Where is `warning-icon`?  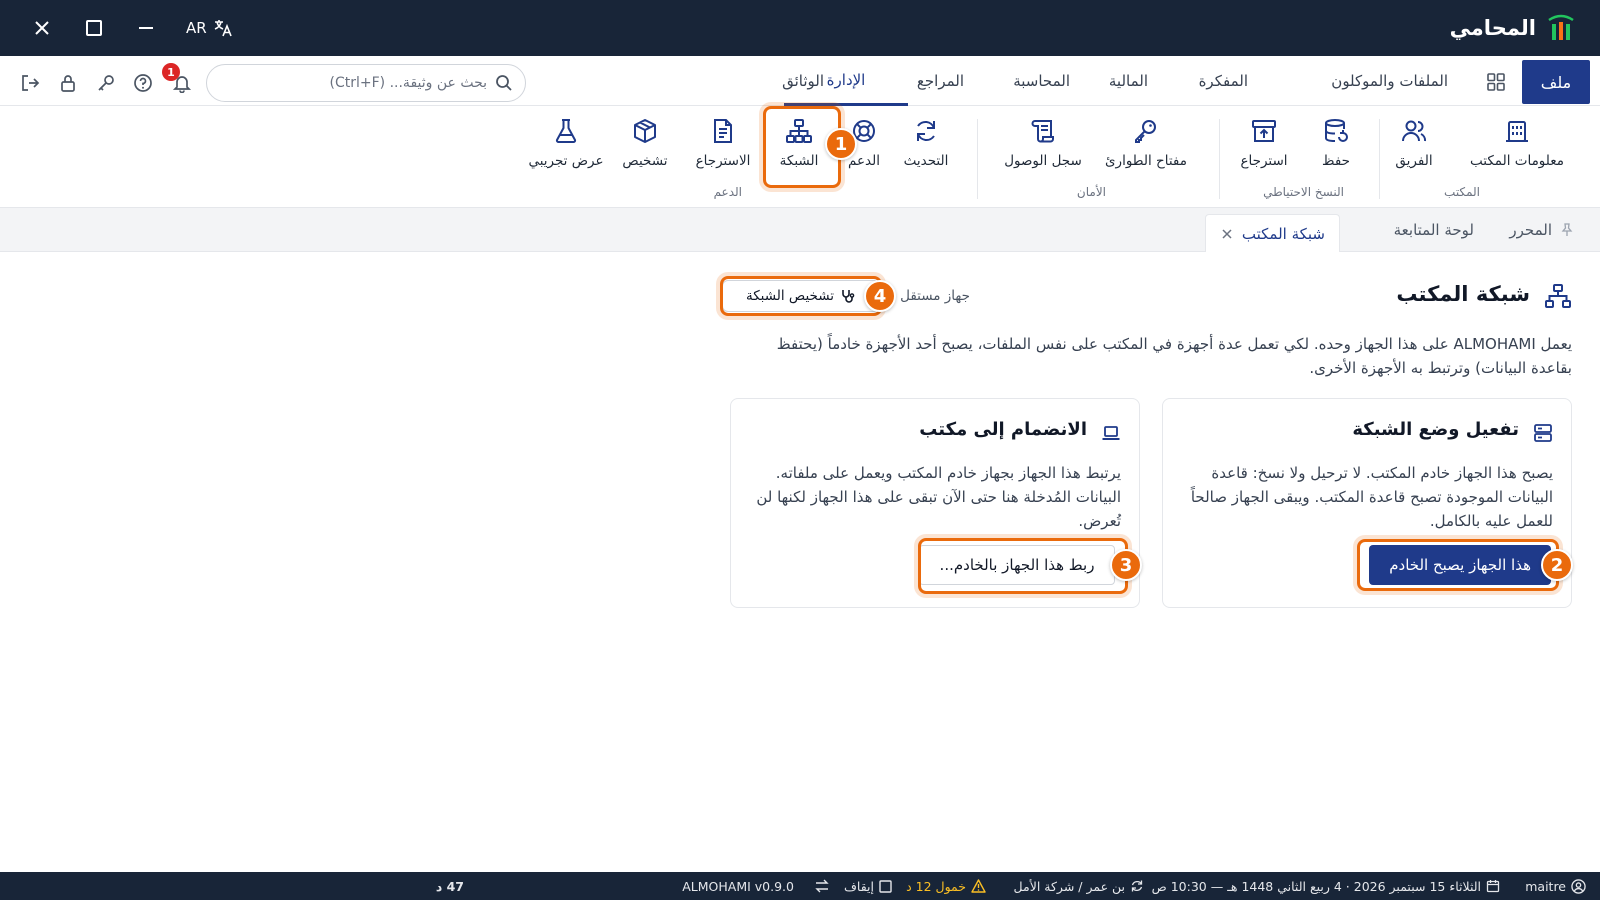
warning-icon is located at coordinates (978, 886).